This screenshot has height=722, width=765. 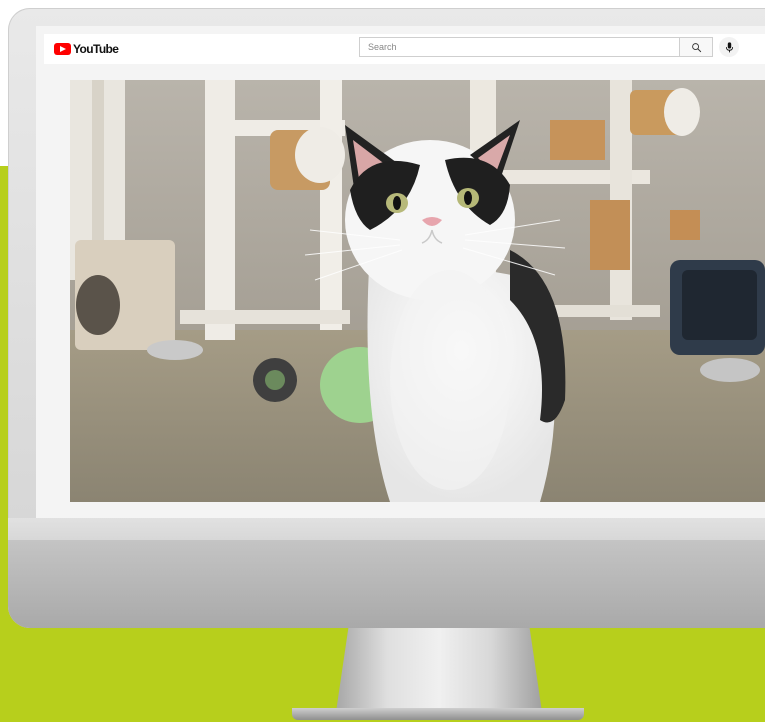 I want to click on youtube-logo: YouTube, so click(x=86, y=49).